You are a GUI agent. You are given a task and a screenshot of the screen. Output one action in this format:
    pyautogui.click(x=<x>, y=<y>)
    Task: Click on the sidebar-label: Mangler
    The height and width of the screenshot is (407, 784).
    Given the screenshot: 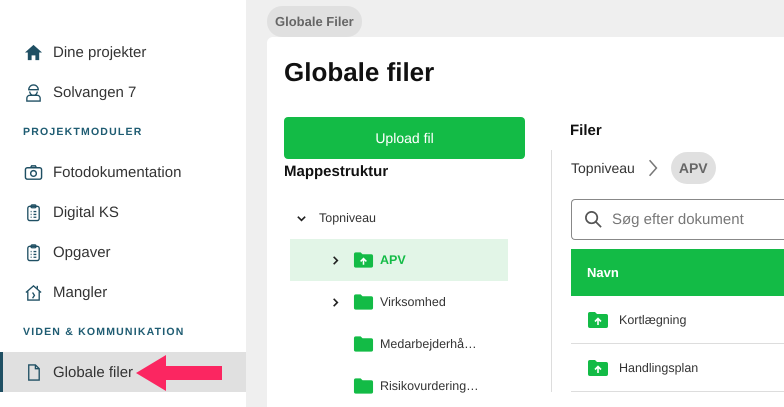 What is the action you would take?
    pyautogui.click(x=80, y=292)
    